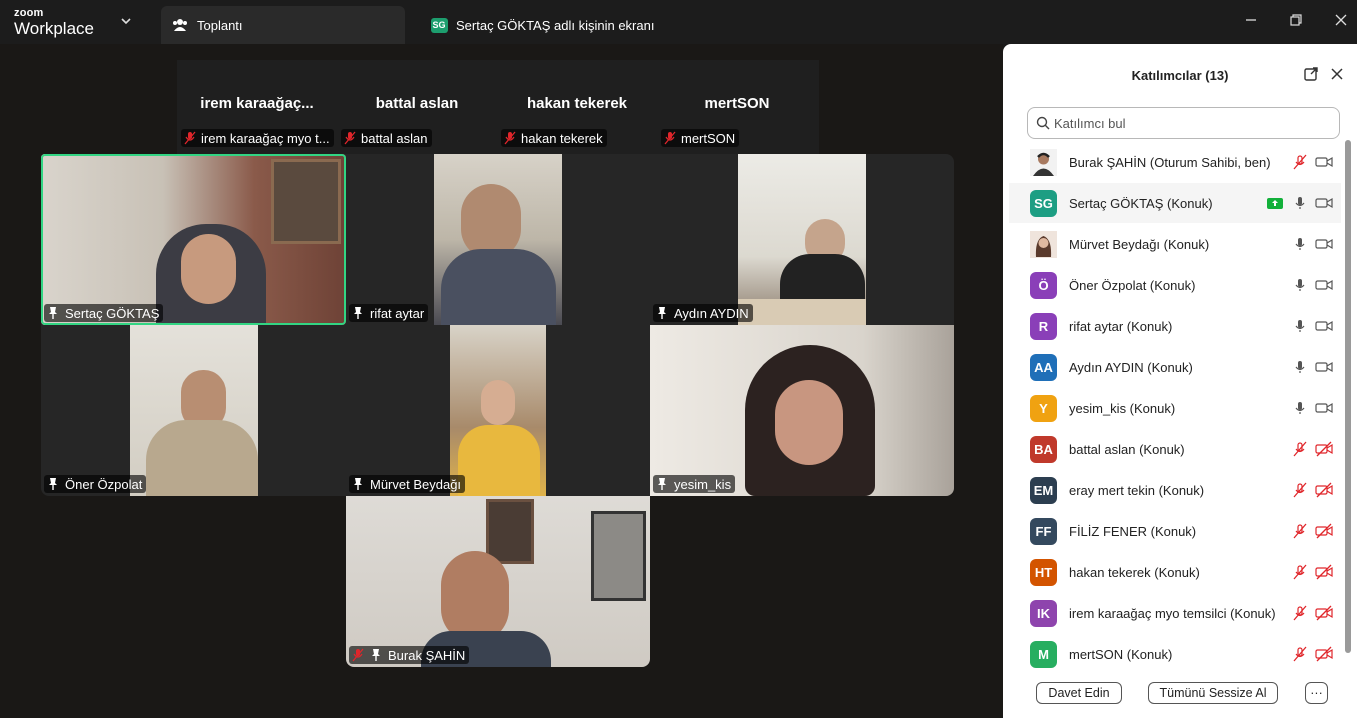 Image resolution: width=1357 pixels, height=718 pixels. What do you see at coordinates (54, 28) in the screenshot?
I see `brand-bottom: Workplace` at bounding box center [54, 28].